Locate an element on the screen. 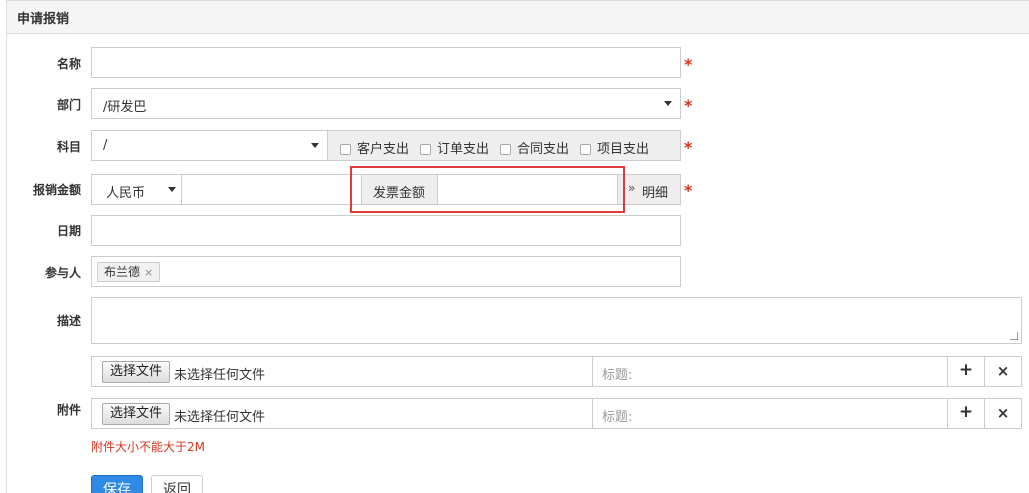 This screenshot has height=493, width=1029. department-select: /研发巴 is located at coordinates (386, 103).